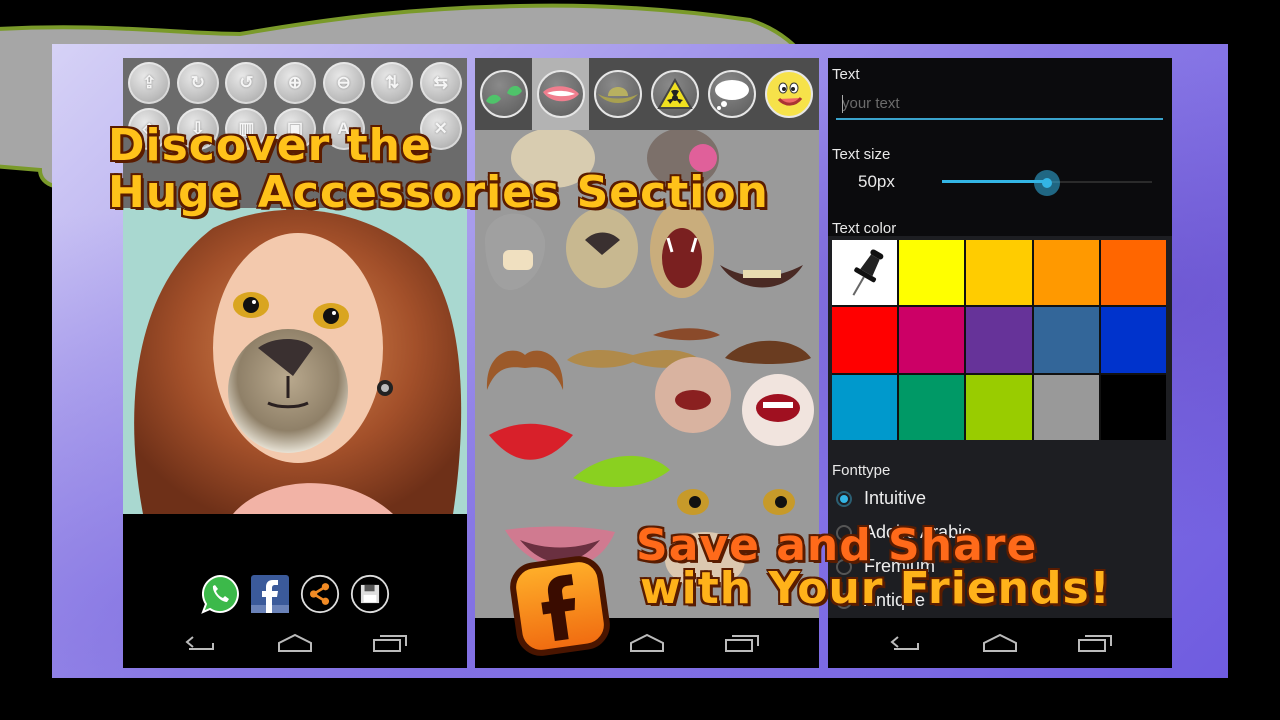 This screenshot has height=720, width=1280. I want to click on whatsapp-button, so click(220, 594).